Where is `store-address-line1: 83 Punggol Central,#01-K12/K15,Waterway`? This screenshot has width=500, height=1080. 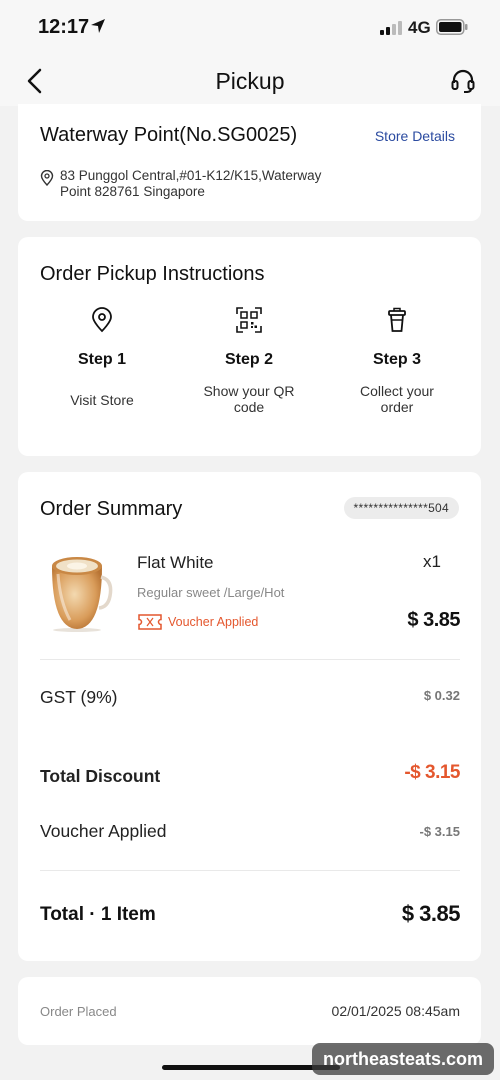 store-address-line1: 83 Punggol Central,#01-K12/K15,Waterway is located at coordinates (191, 175).